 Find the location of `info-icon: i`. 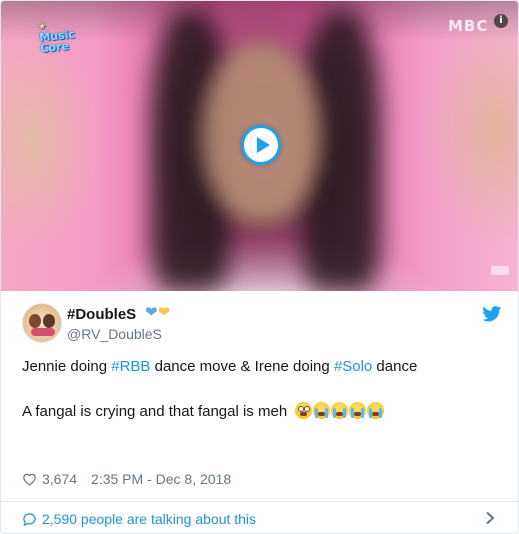

info-icon: i is located at coordinates (501, 21).